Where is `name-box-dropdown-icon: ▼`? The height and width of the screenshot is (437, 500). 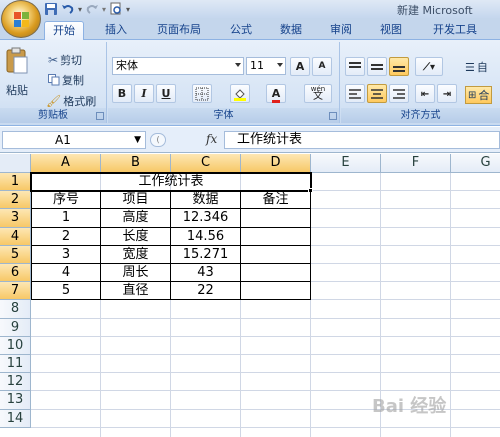
name-box-dropdown-icon: ▼ is located at coordinates (137, 140).